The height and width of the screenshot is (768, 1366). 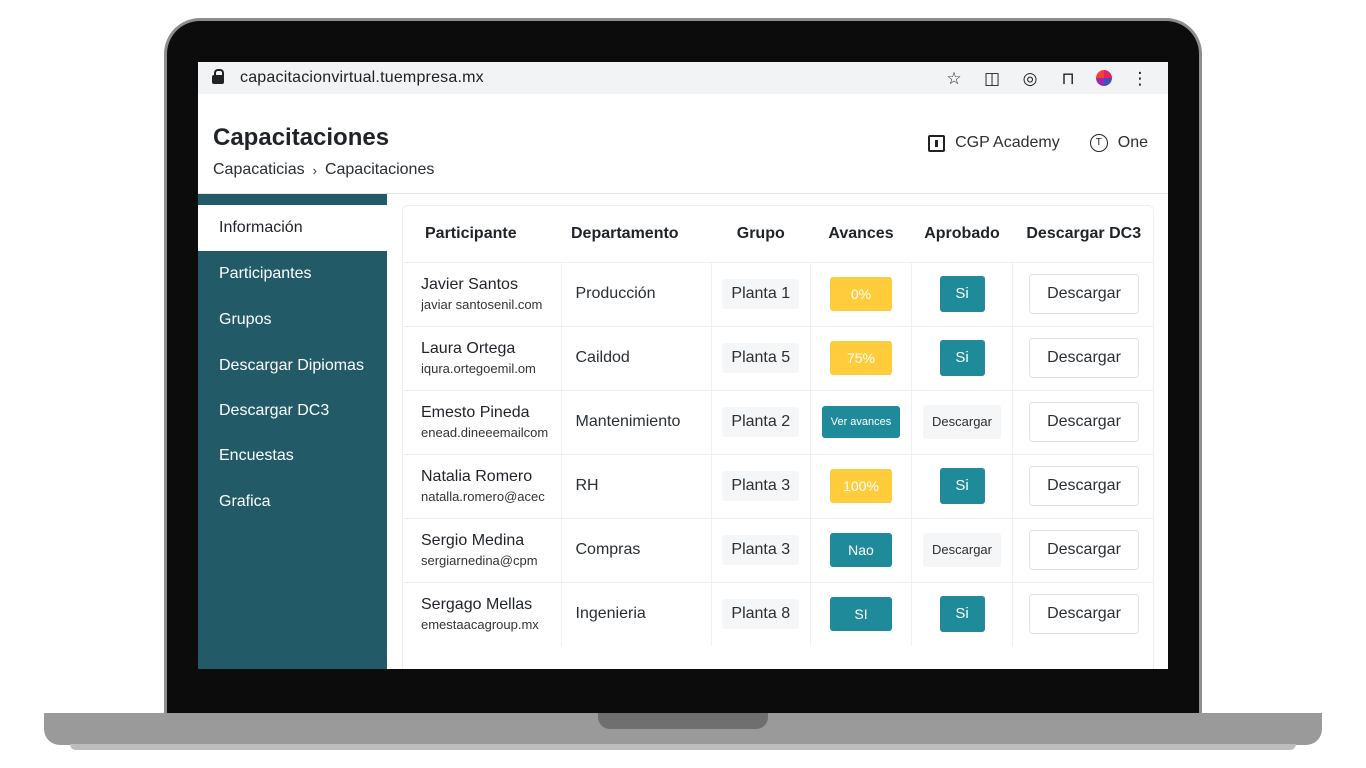 I want to click on progress-cell: SI, so click(x=861, y=613).